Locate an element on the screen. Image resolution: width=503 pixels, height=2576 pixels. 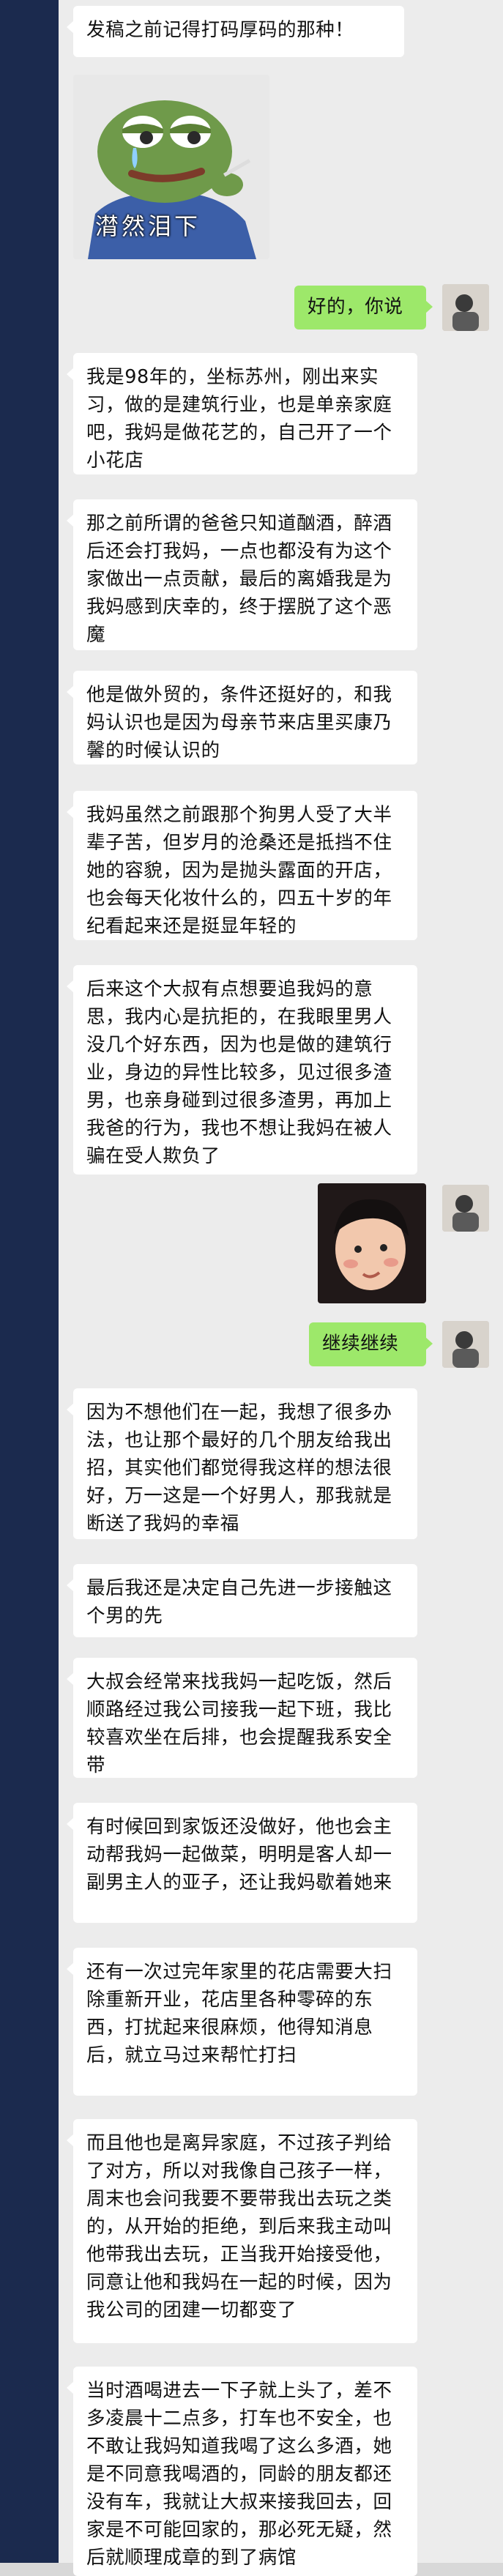
message-bubble: 他是做外贸的，条件还挺好的，和我妈认识也是因为母亲节来店里买康乃馨的时候认识的 is located at coordinates (242, 717).